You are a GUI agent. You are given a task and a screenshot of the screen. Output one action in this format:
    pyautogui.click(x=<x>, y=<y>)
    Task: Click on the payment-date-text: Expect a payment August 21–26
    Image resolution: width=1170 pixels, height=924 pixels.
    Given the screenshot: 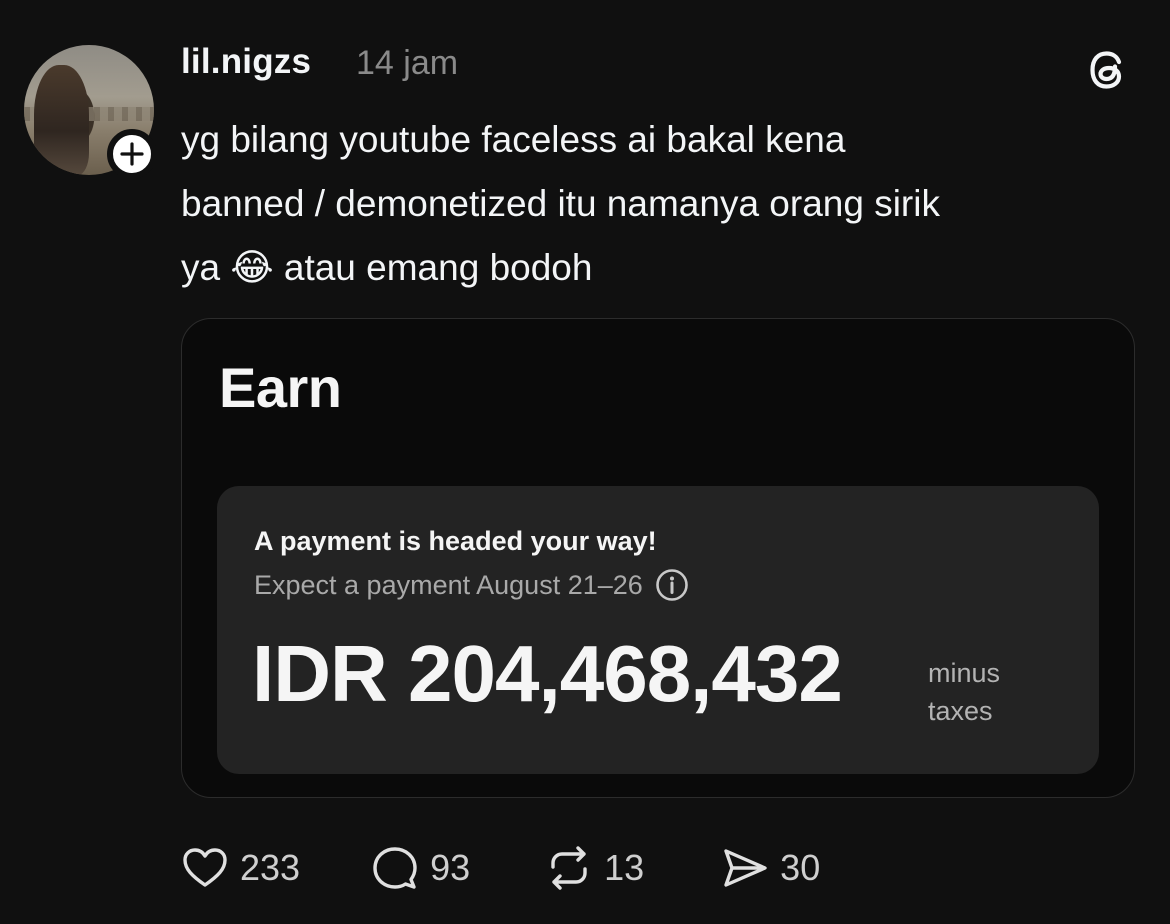 What is the action you would take?
    pyautogui.click(x=448, y=584)
    